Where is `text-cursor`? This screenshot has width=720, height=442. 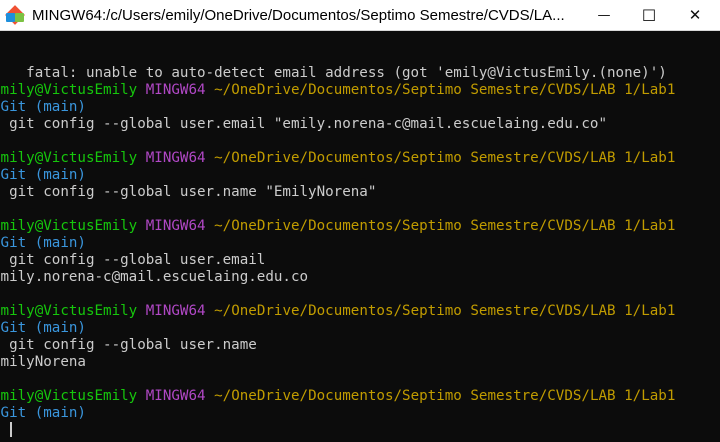 text-cursor is located at coordinates (11, 429).